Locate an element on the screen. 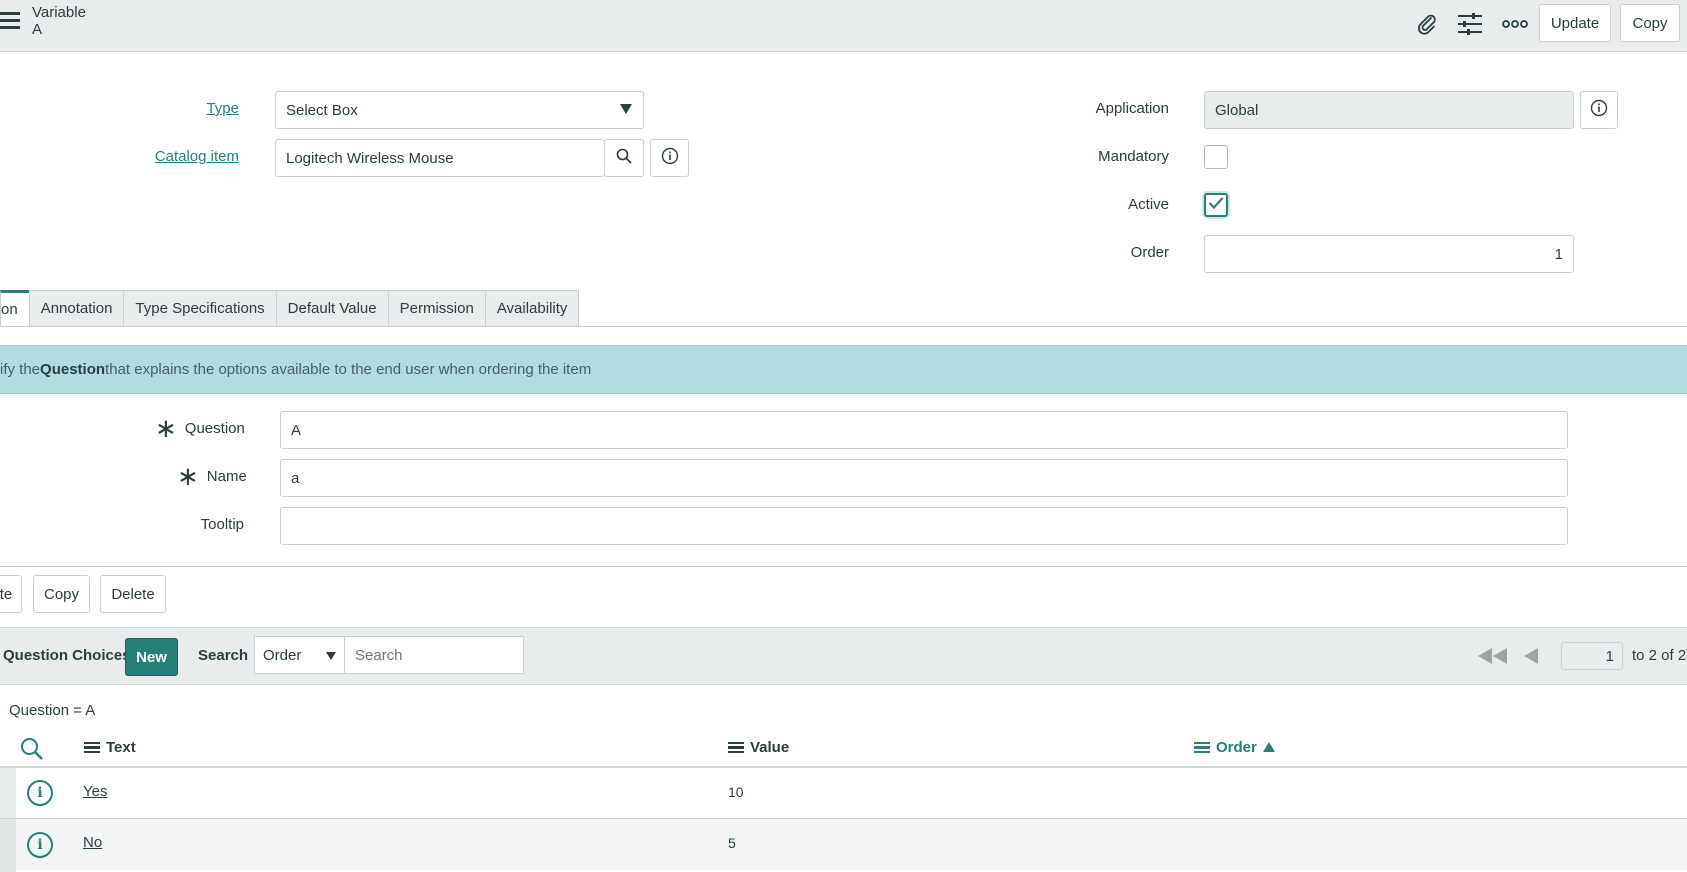 This screenshot has height=872, width=1687. list-search-input is located at coordinates (434, 655).